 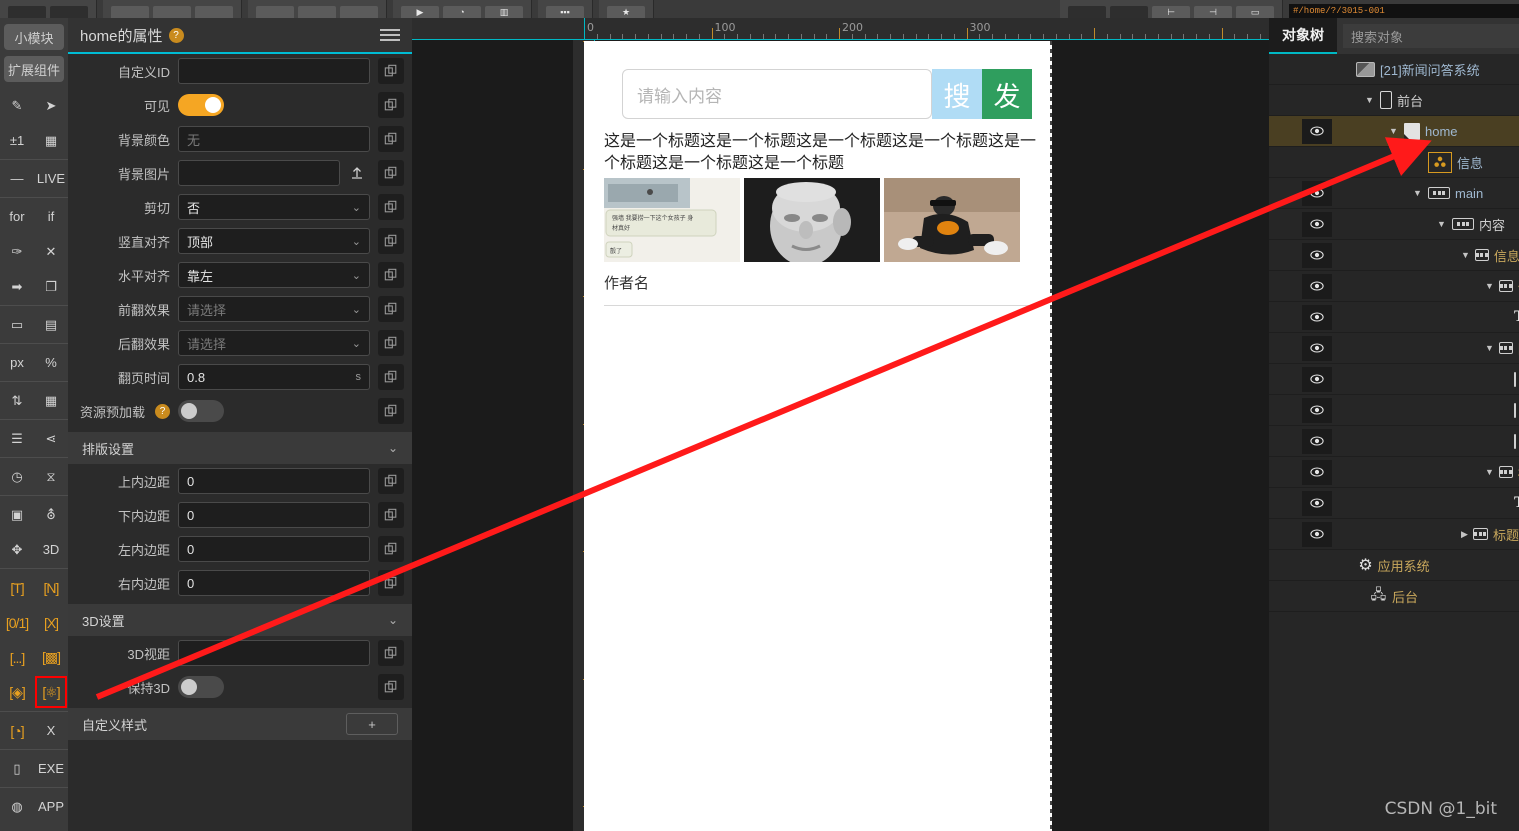 What do you see at coordinates (51, 178) in the screenshot?
I see `live-icon: LIVE` at bounding box center [51, 178].